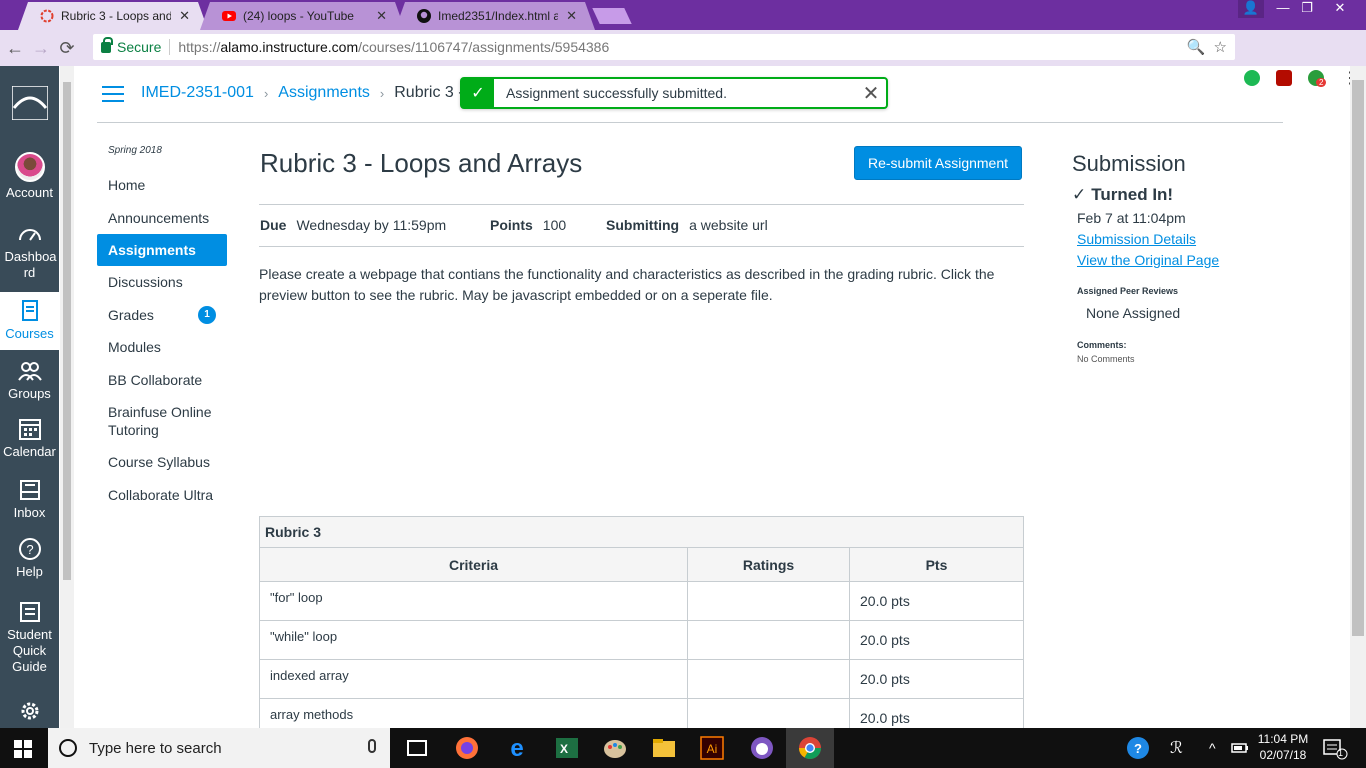  Describe the element at coordinates (641, 565) in the screenshot. I see `table-header-row: Criteria Ratings Pts` at that location.